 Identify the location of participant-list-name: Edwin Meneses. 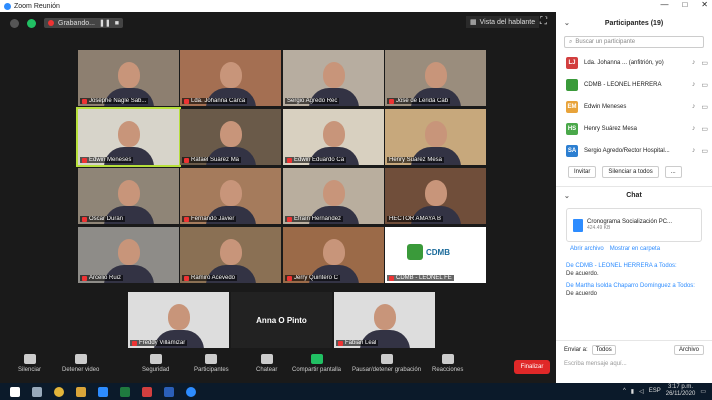
(605, 107).